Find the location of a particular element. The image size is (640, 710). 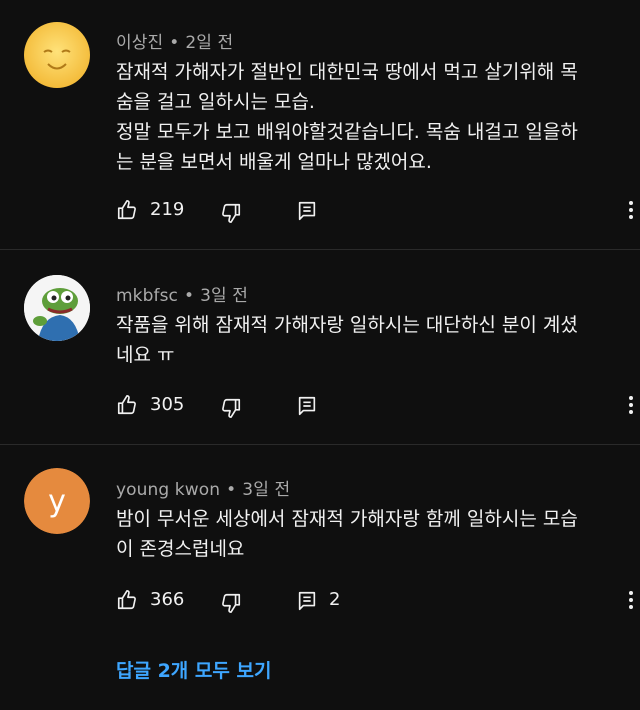

avatar-letter: y is located at coordinates (57, 501).